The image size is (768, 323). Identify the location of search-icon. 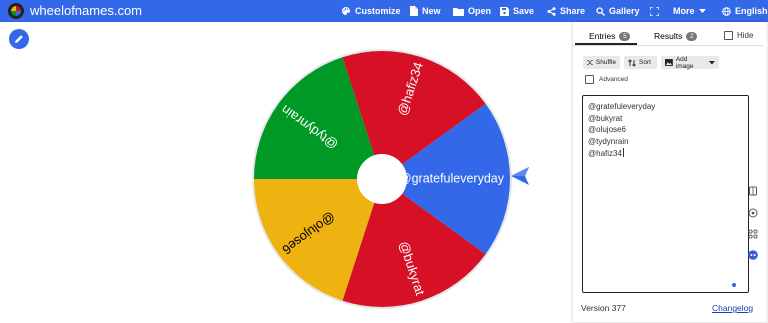
(600, 11).